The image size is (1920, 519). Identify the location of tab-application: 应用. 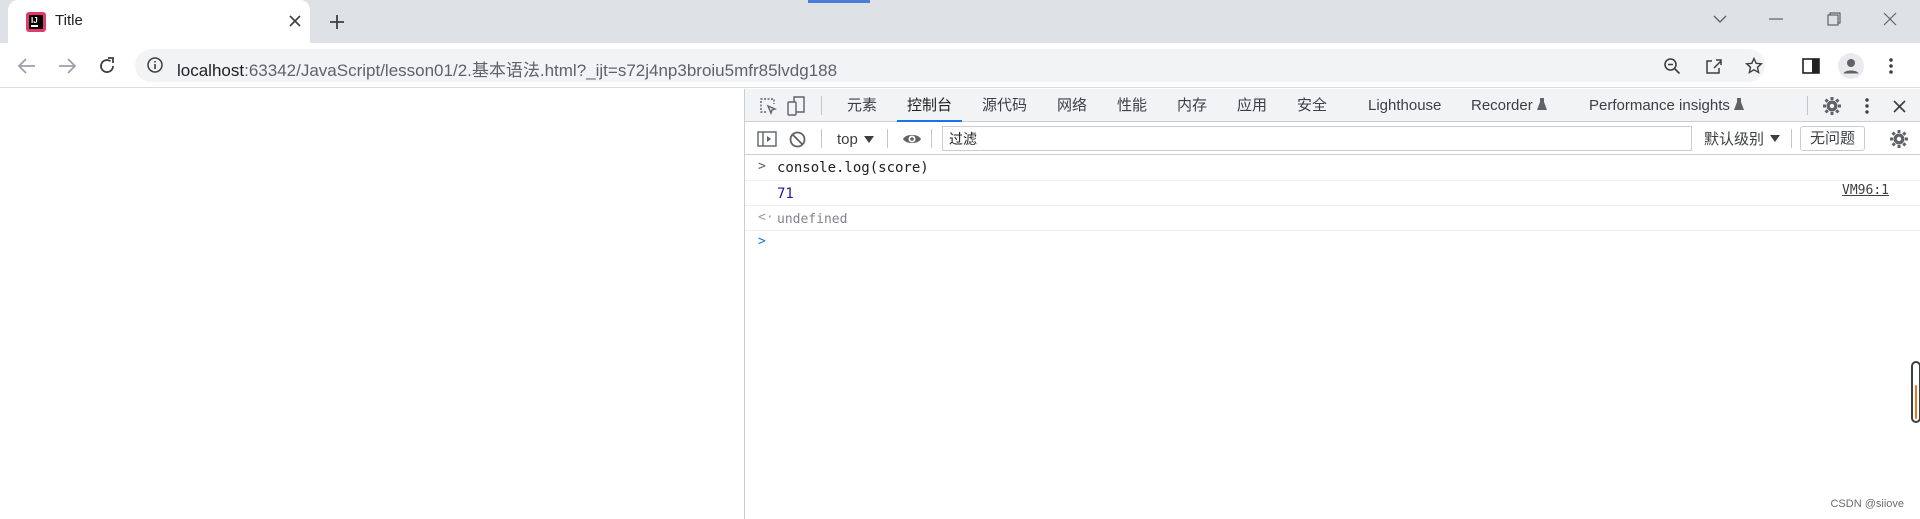
(1252, 105).